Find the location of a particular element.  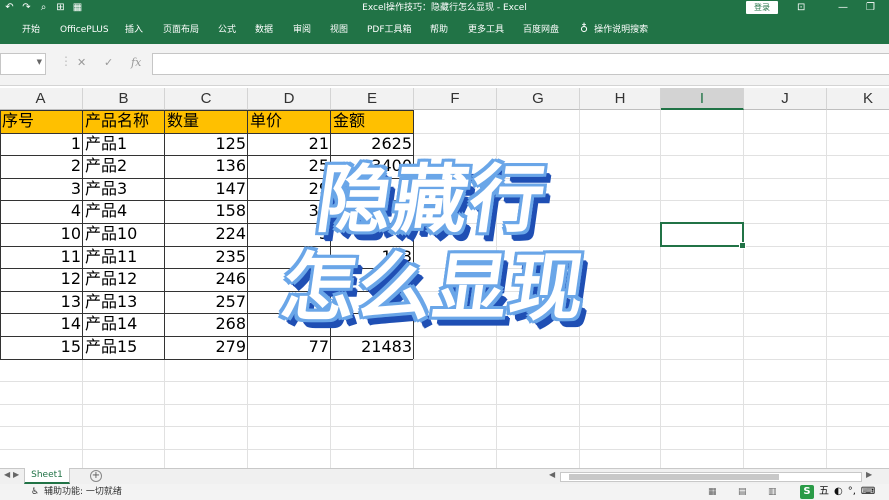

table-cell: 136 is located at coordinates (206, 166).